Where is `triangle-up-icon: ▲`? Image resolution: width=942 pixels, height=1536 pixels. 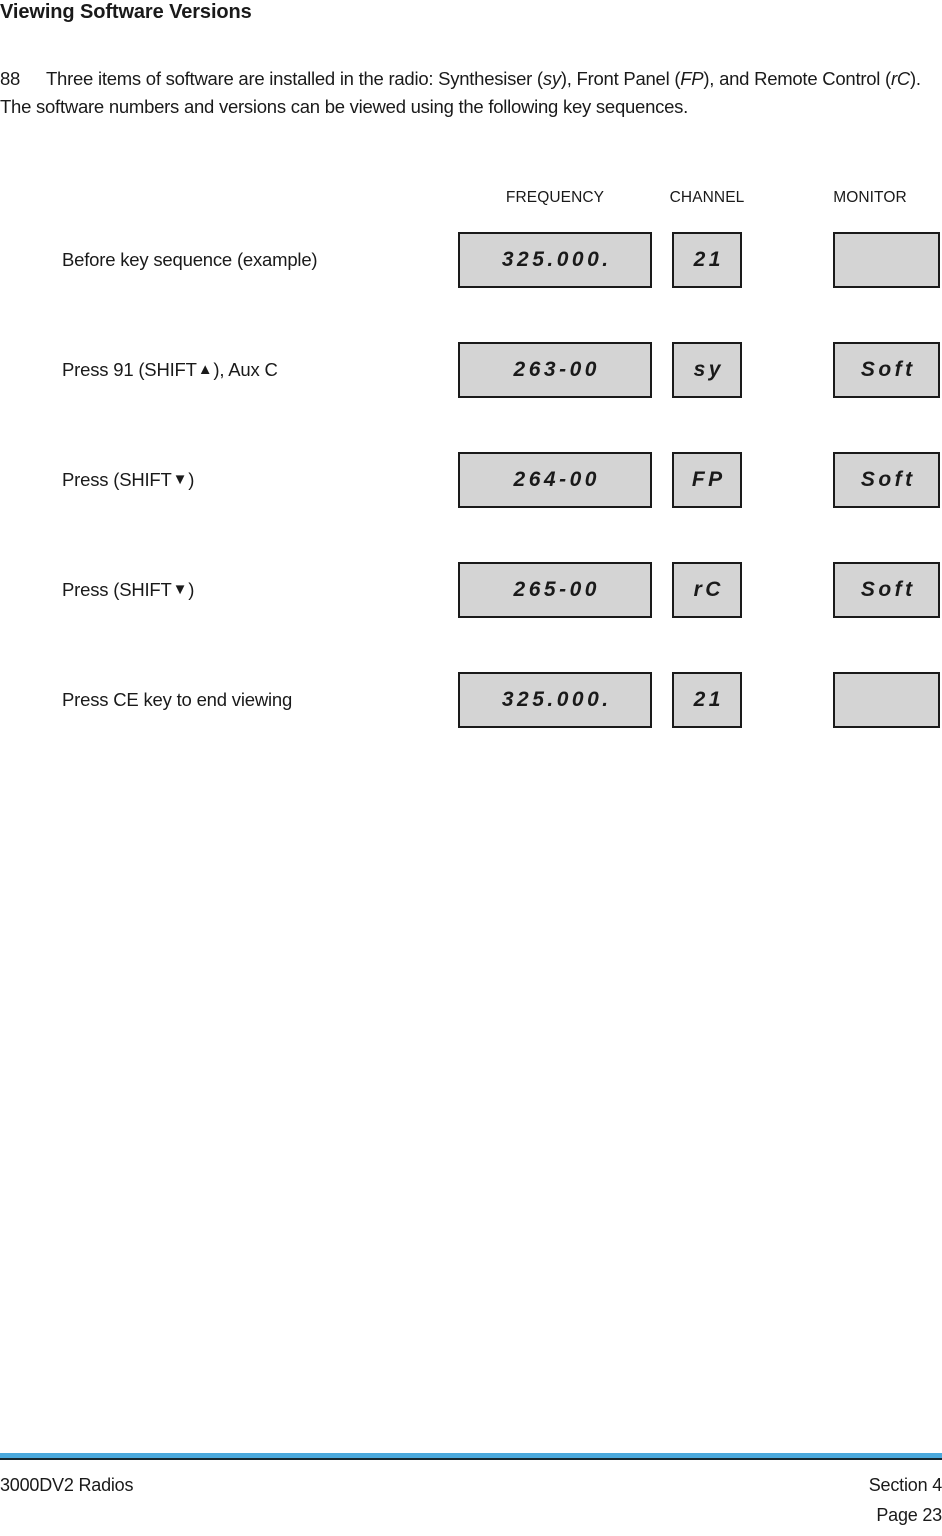 triangle-up-icon: ▲ is located at coordinates (205, 369).